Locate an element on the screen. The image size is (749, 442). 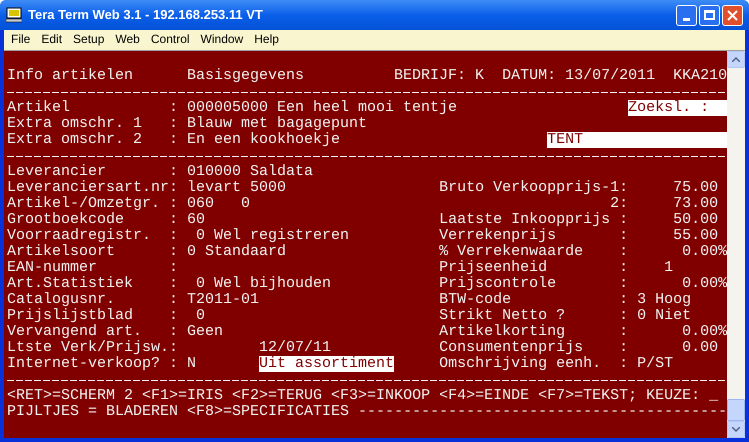
field-value: En een kookhoekje is located at coordinates (263, 140).